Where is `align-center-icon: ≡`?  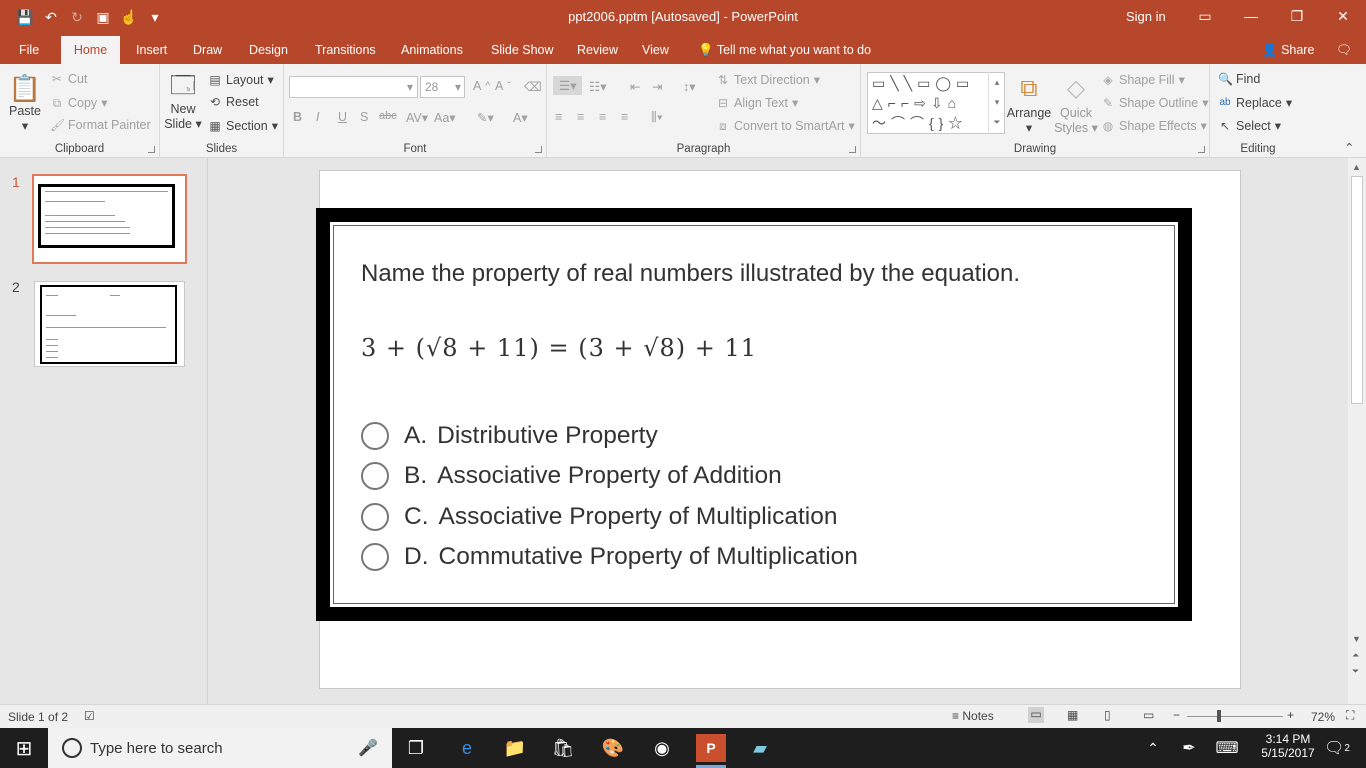
align-center-icon: ≡ is located at coordinates (580, 117).